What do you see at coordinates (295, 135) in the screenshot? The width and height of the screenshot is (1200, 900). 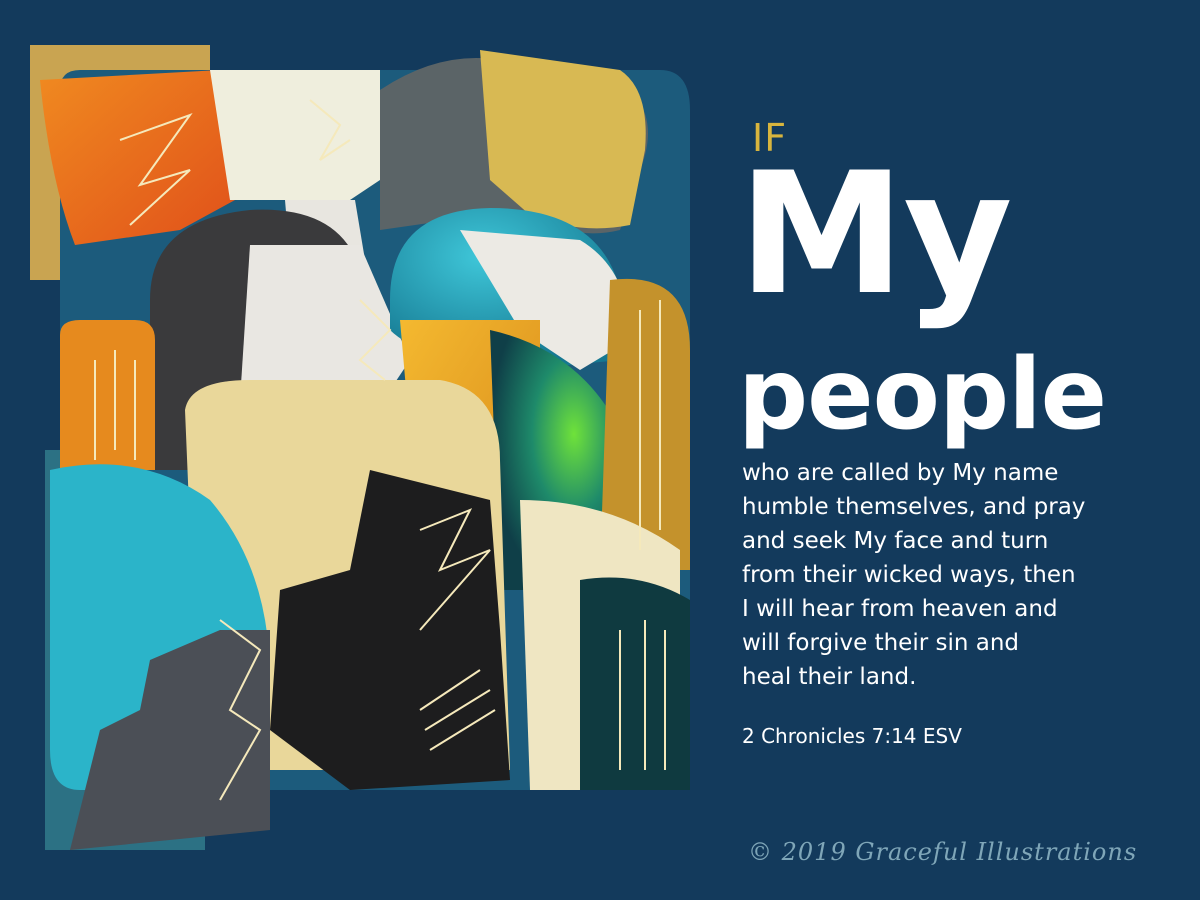 I see `cream-head-shape` at bounding box center [295, 135].